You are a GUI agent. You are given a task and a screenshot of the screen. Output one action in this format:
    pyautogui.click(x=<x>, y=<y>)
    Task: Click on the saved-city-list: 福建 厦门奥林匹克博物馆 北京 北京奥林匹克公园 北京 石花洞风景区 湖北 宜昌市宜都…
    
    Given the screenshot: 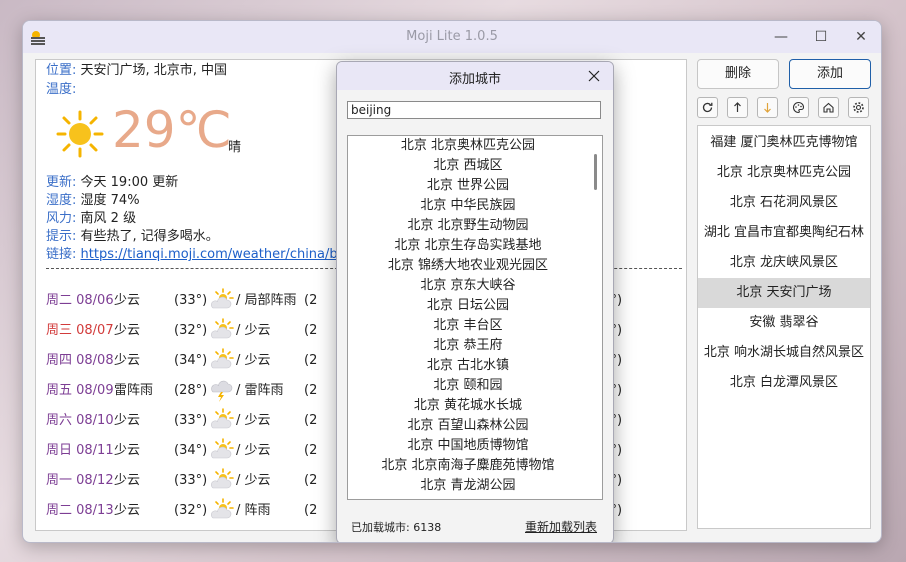 What is the action you would take?
    pyautogui.click(x=784, y=327)
    